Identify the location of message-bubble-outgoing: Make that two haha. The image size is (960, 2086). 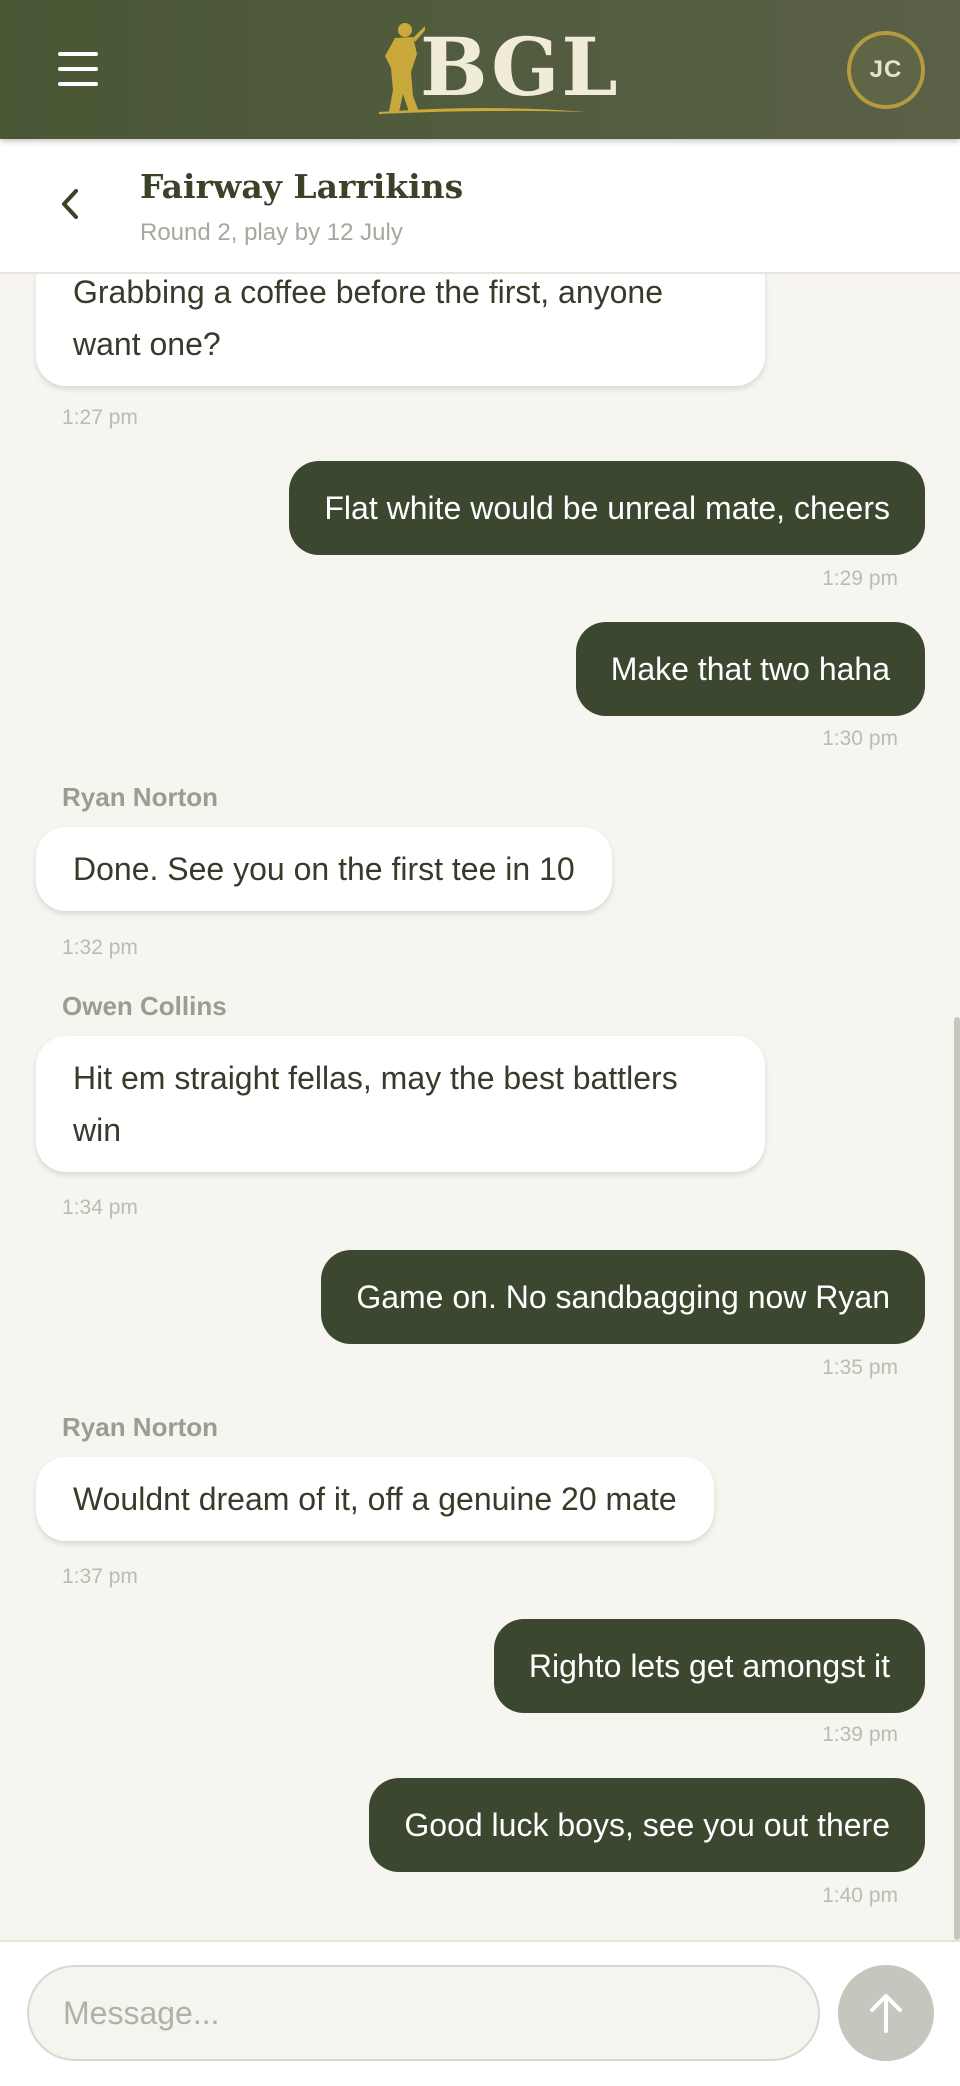
(750, 669).